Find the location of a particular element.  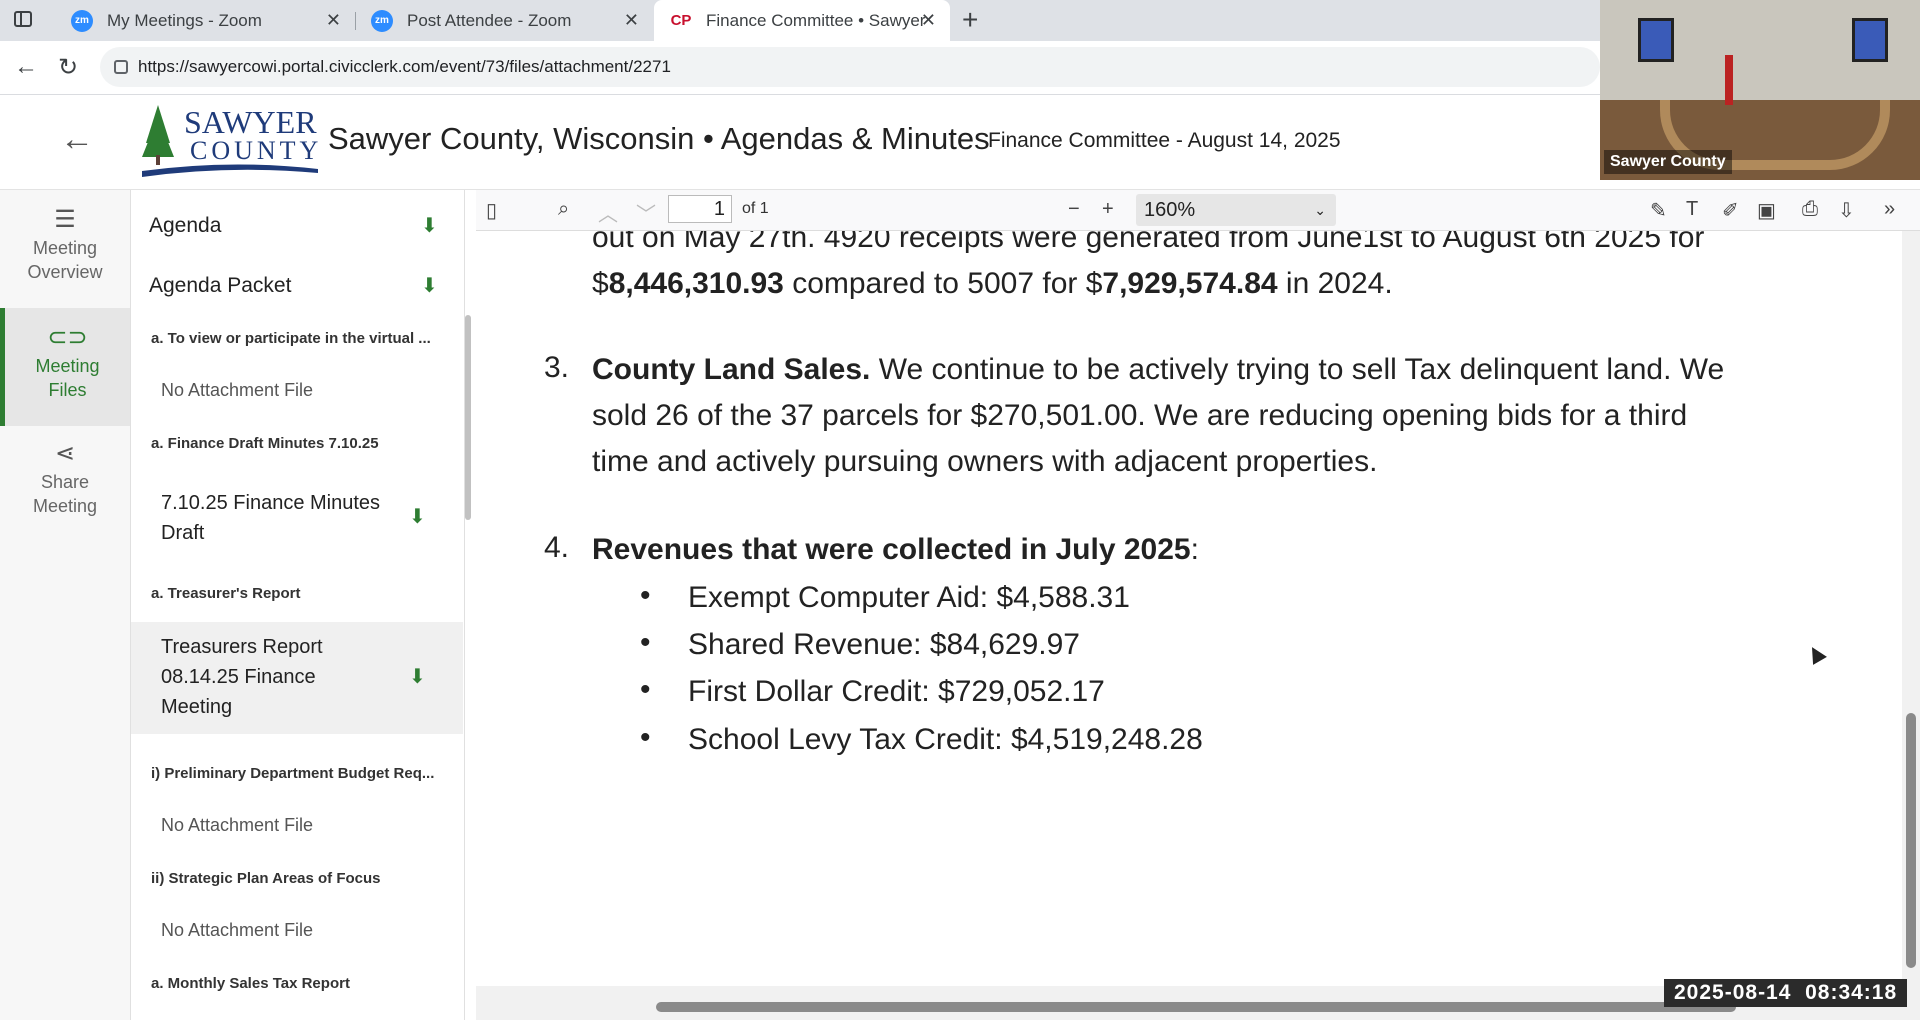

zoom-icon: zm is located at coordinates (382, 20).